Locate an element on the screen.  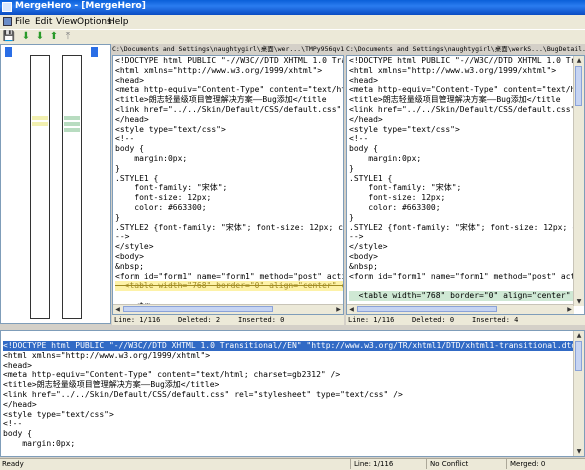
arrow-up-top-gray-icon: ⤒ is located at coordinates (68, 37).